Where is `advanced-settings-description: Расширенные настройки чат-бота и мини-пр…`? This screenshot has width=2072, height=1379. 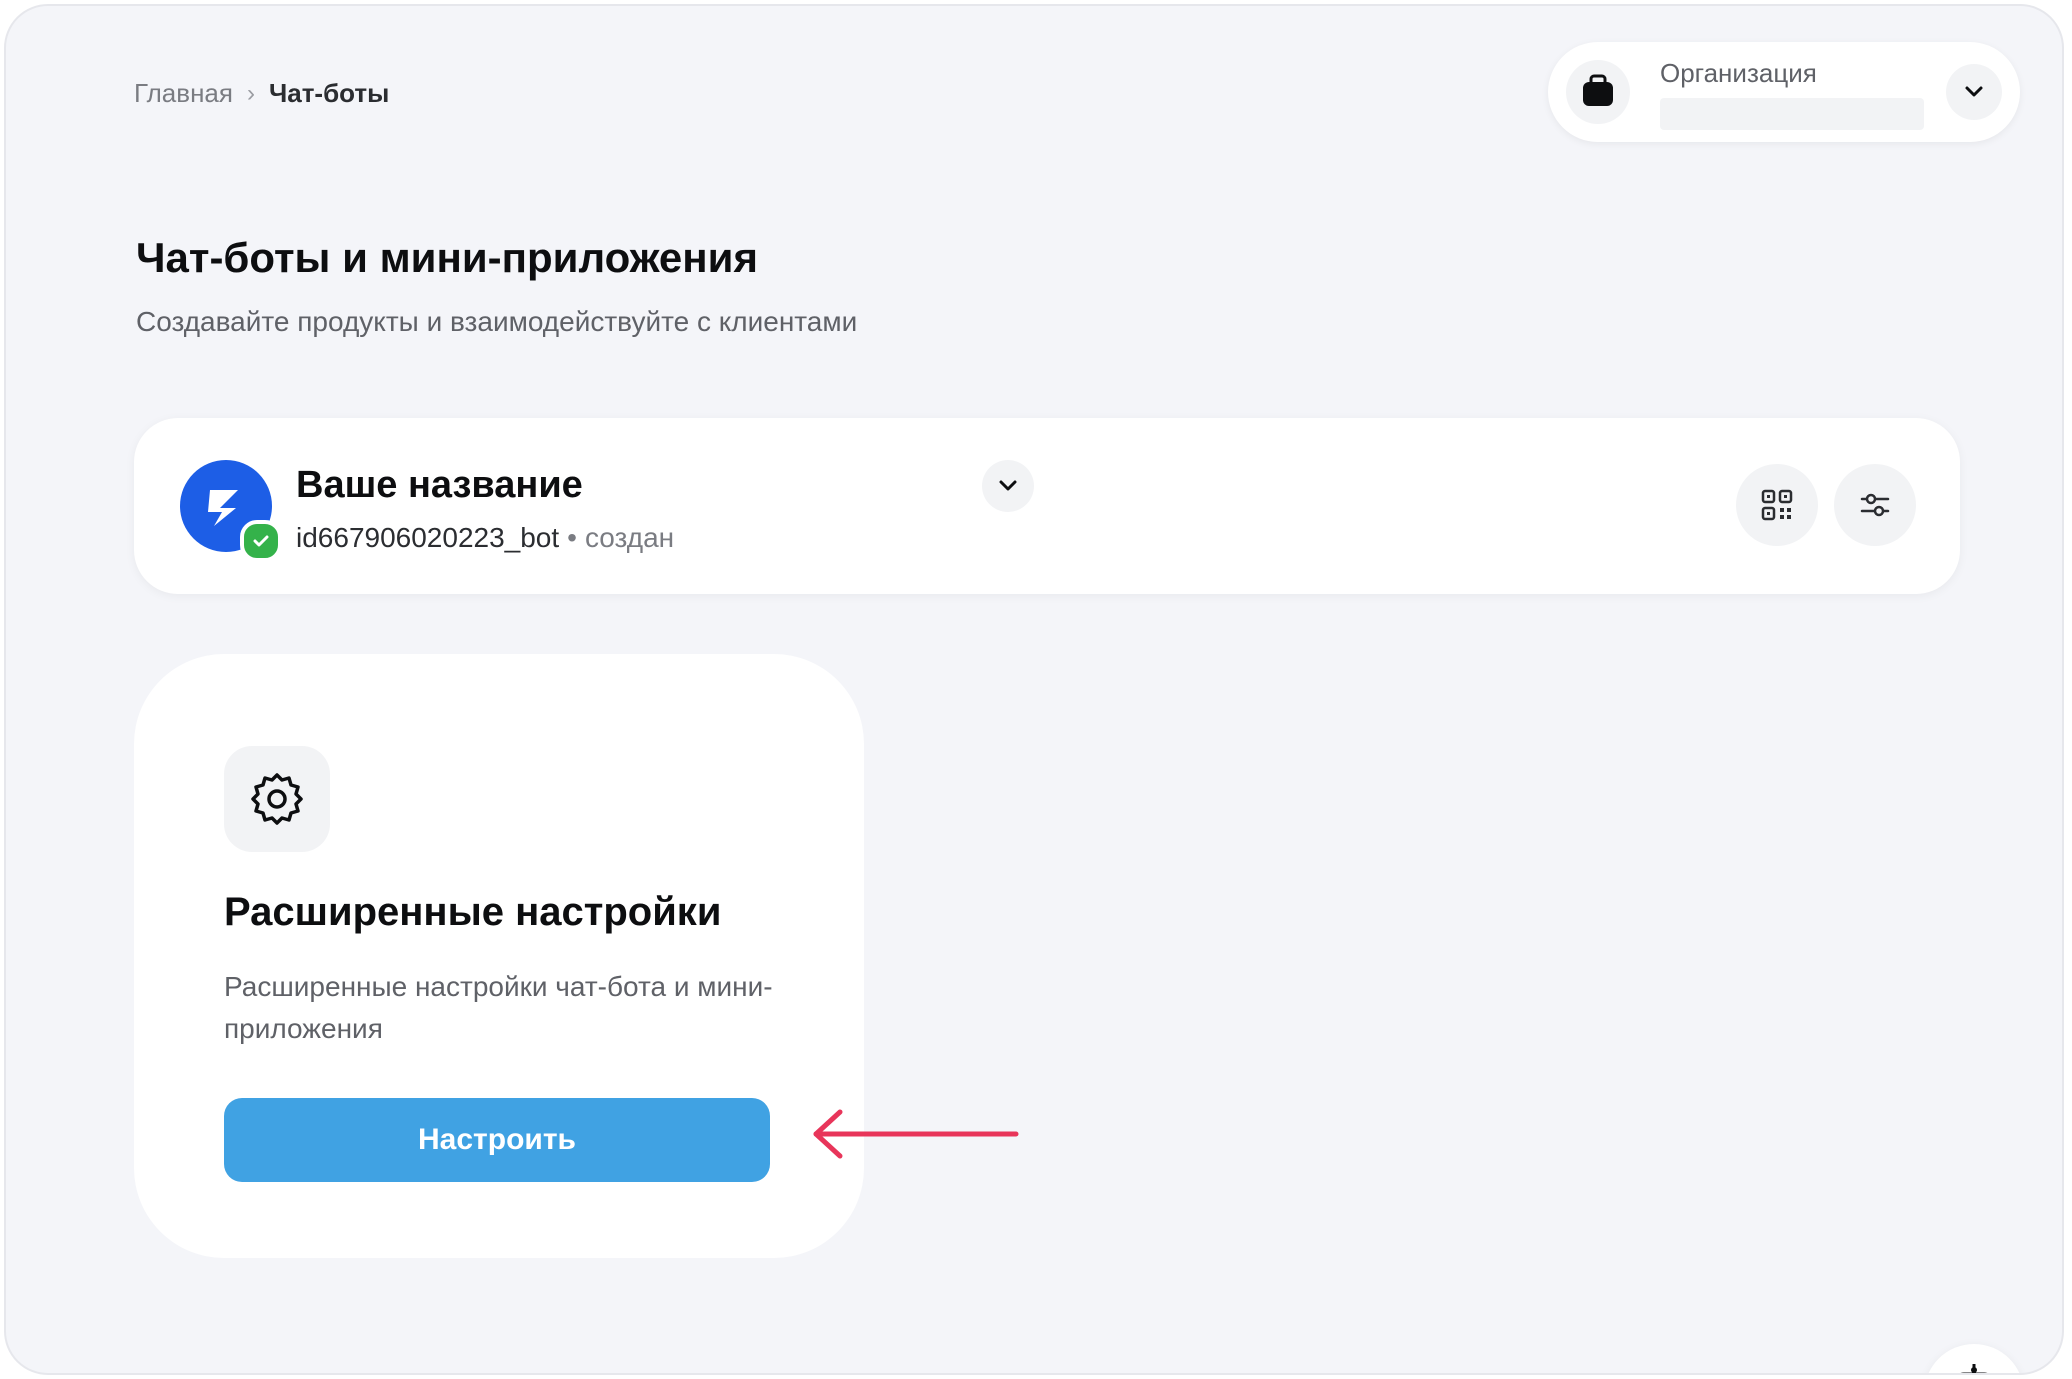 advanced-settings-description: Расширенные настройки чат-бота и мини-пр… is located at coordinates (498, 1007).